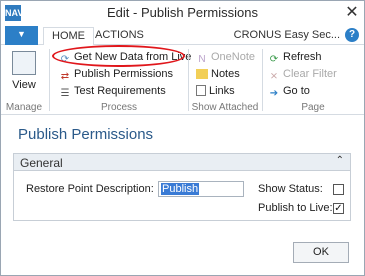 This screenshot has height=276, width=365. What do you see at coordinates (321, 252) in the screenshot?
I see `ok-button: OK` at bounding box center [321, 252].